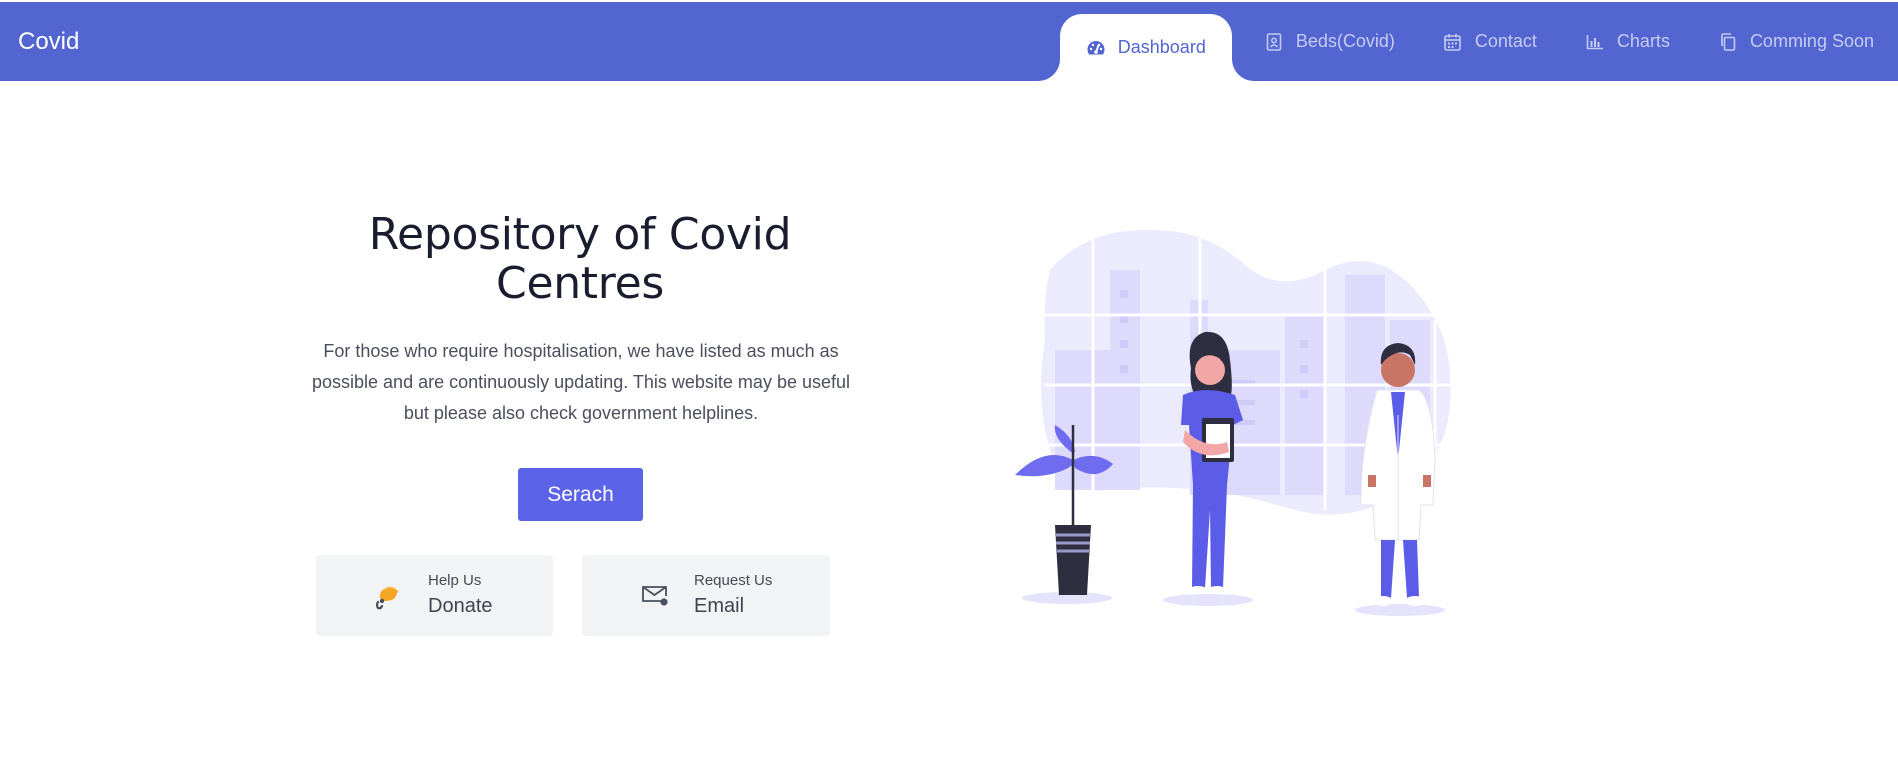 This screenshot has height=767, width=1898. I want to click on tab-comming-soon-label: Comming Soon, so click(1811, 41).